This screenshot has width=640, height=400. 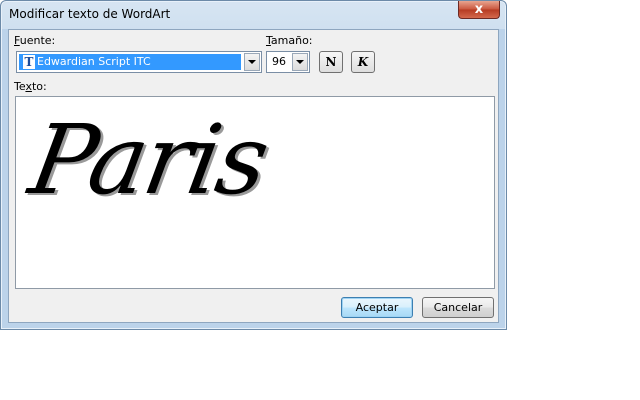 I want to click on font-dropdown-button, so click(x=252, y=62).